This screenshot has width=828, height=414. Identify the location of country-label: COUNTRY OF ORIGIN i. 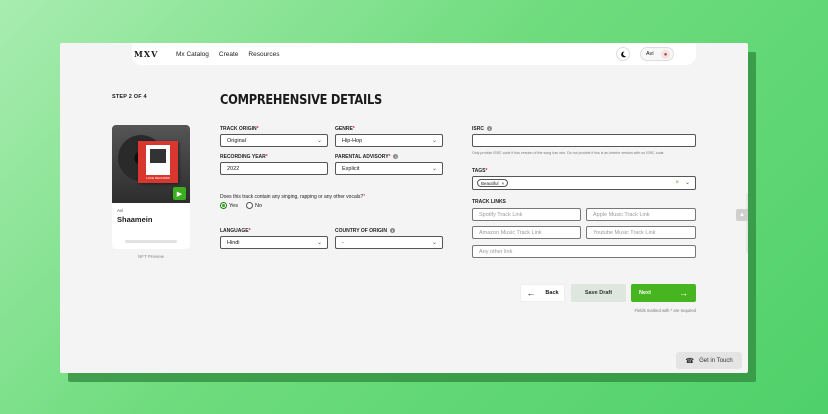
(365, 231).